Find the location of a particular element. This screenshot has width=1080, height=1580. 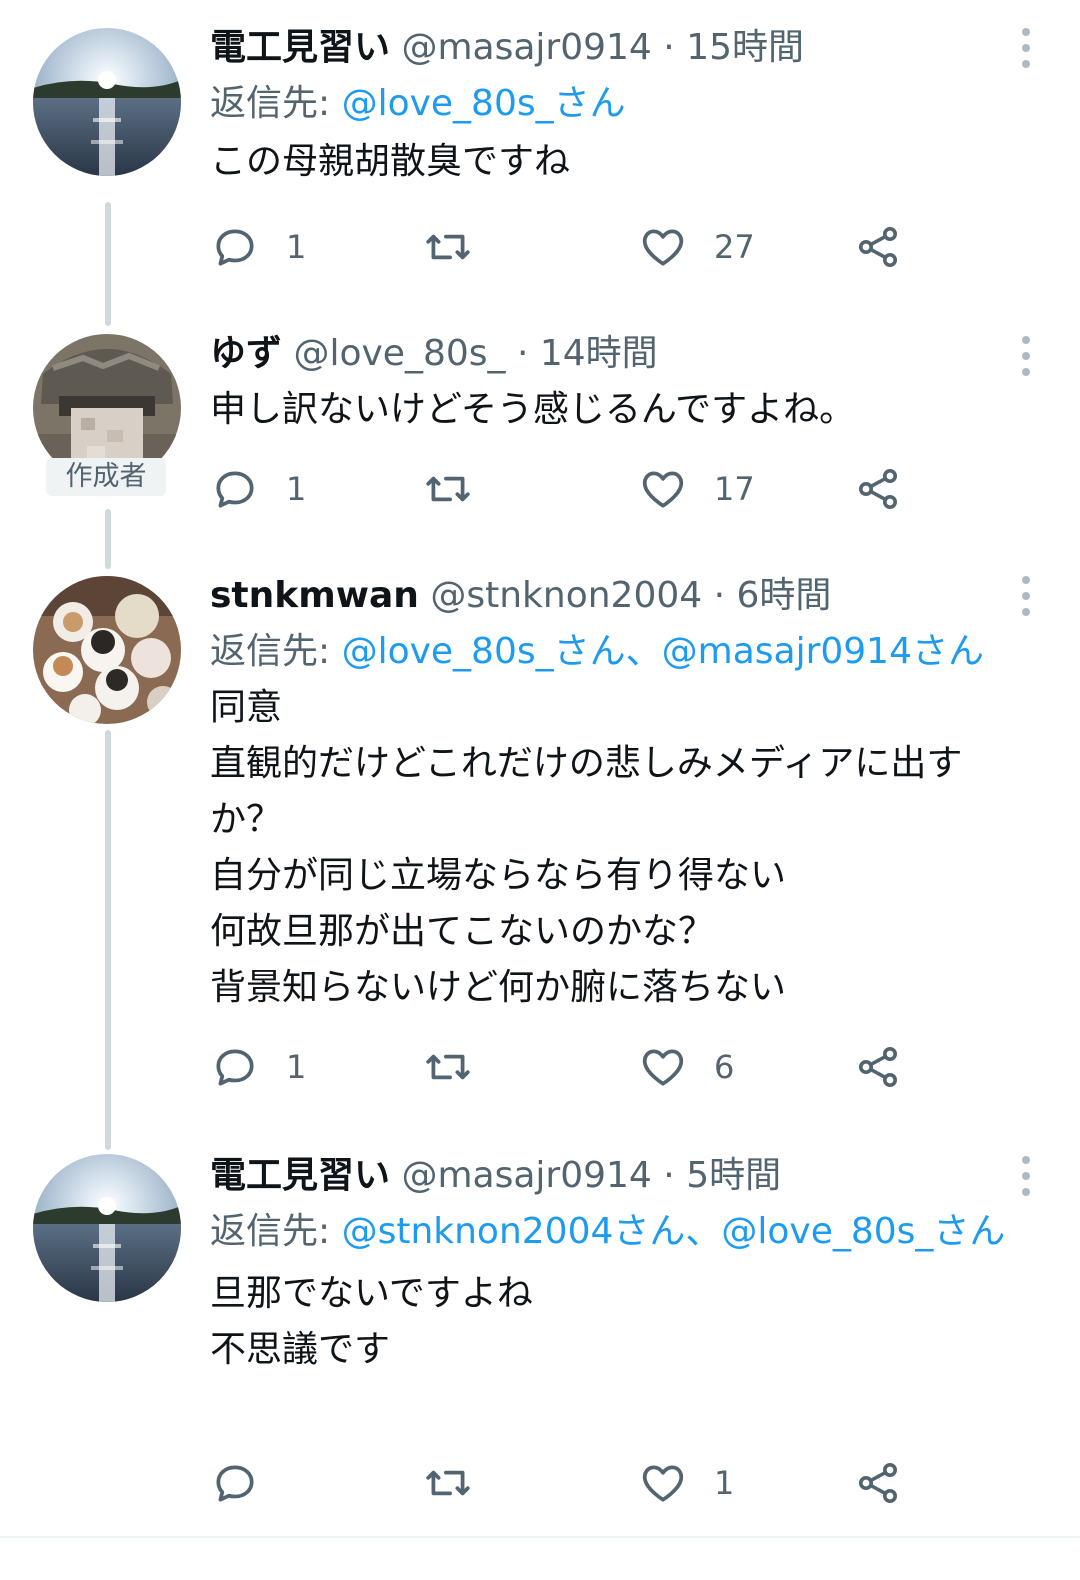

timestamp: 15時間 is located at coordinates (745, 47).